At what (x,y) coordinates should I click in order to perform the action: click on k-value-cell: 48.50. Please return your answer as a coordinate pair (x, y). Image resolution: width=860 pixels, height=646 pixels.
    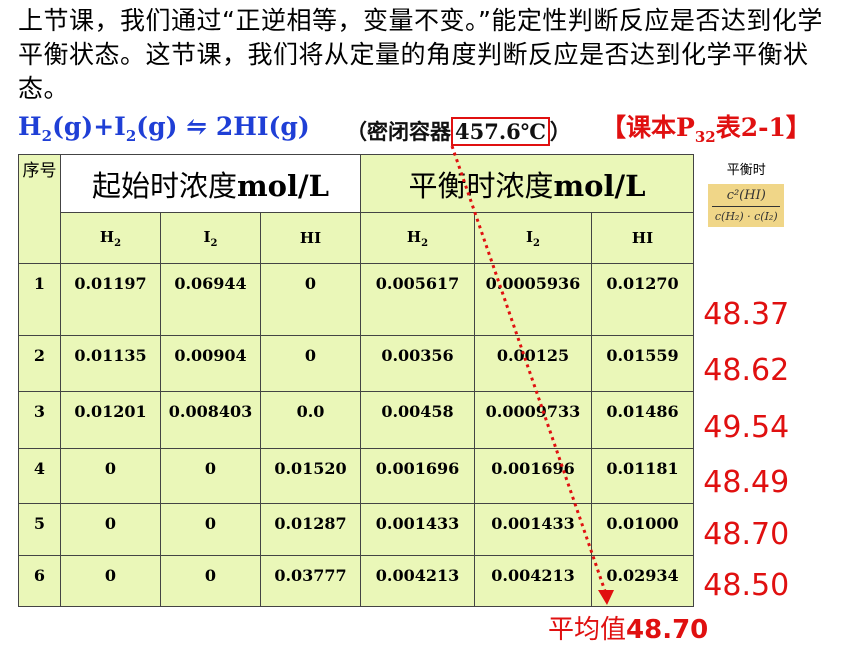
    Looking at the image, I should click on (746, 585).